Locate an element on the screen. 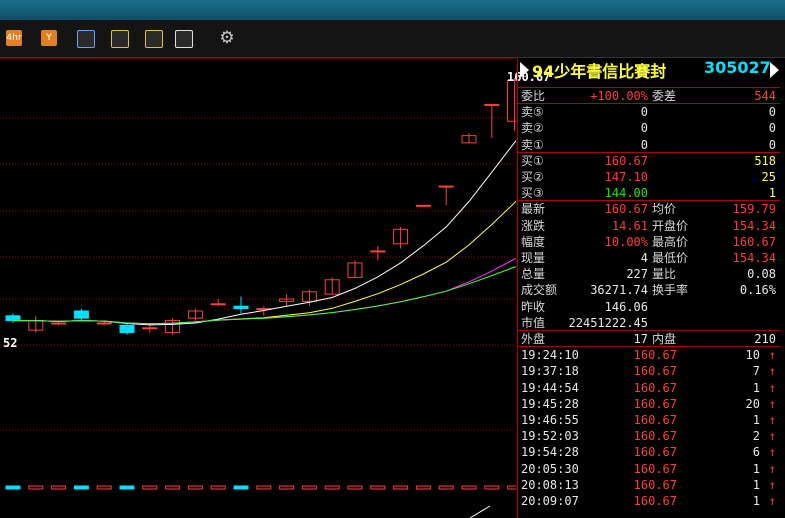 The height and width of the screenshot is (518, 785). tick-volume: 2 is located at coordinates (756, 436).